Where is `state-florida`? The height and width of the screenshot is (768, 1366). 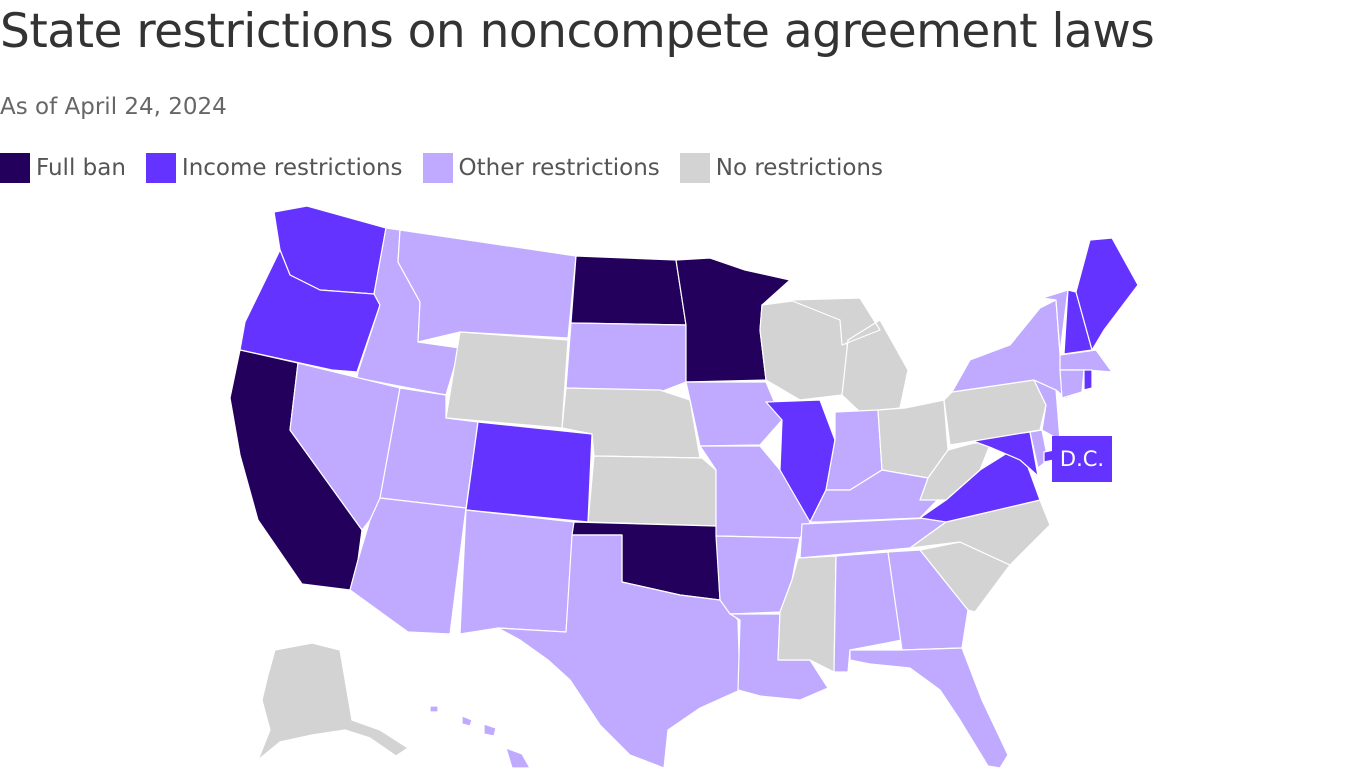
state-florida is located at coordinates (929, 707).